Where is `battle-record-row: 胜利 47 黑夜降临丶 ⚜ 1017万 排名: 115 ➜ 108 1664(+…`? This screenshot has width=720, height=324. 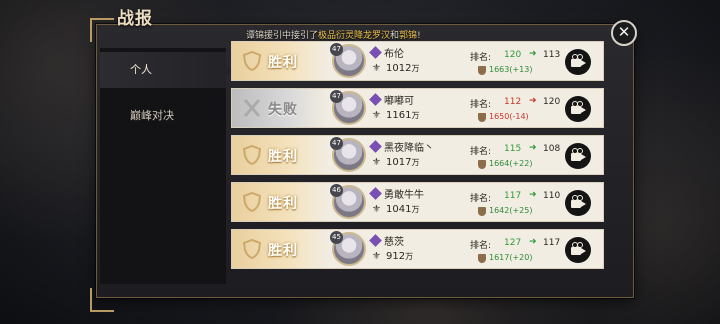
battle-record-row: 胜利 47 黑夜降临丶 ⚜ 1017万 排名: 115 ➜ 108 1664(+… is located at coordinates (417, 155).